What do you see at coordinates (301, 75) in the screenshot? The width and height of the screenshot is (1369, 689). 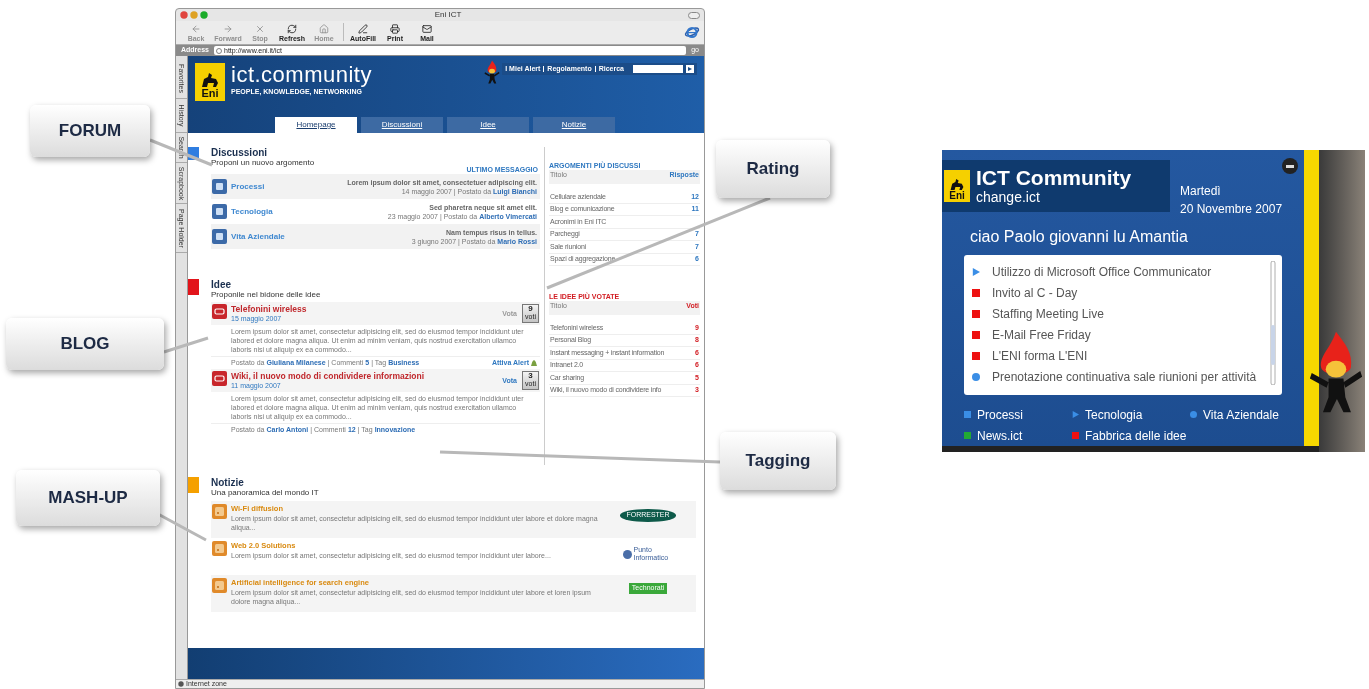 I see `site-brand: ict.community` at bounding box center [301, 75].